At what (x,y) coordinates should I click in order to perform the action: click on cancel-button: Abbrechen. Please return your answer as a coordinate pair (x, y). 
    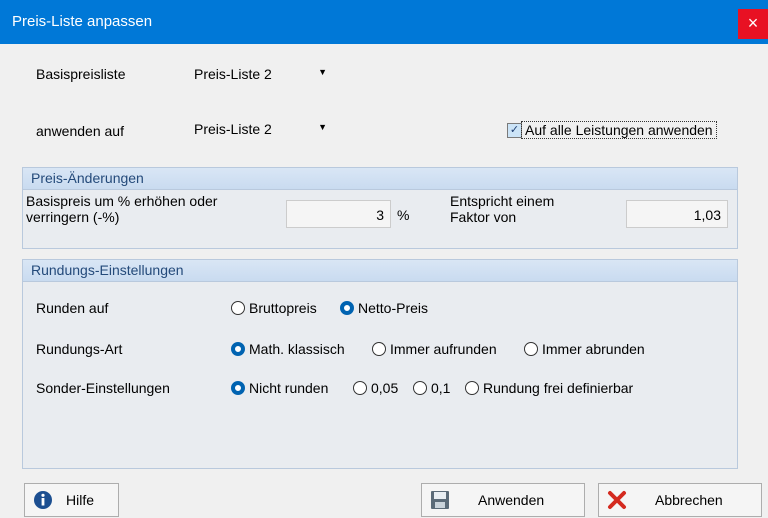
    Looking at the image, I should click on (680, 500).